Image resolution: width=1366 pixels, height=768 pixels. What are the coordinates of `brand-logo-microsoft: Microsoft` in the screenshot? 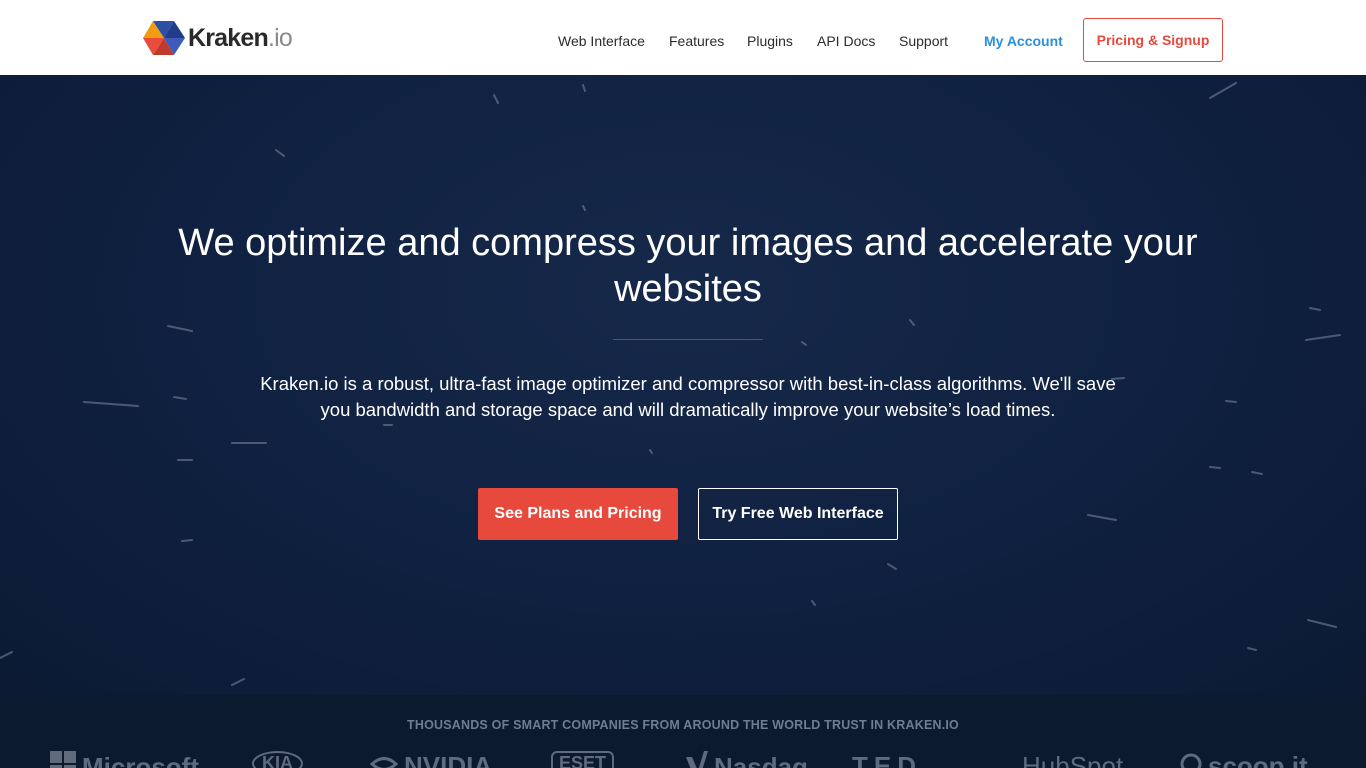 It's located at (124, 759).